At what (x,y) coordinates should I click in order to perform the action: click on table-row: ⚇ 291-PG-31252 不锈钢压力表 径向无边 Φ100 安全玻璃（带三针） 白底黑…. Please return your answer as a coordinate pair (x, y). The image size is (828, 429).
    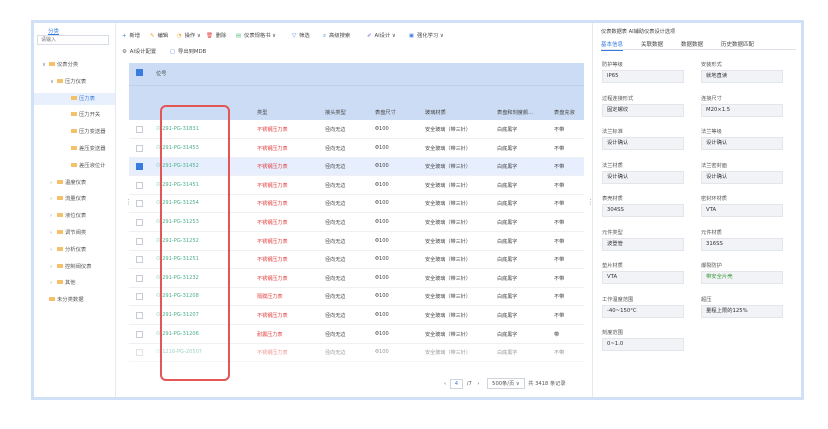
    Looking at the image, I should click on (356, 242).